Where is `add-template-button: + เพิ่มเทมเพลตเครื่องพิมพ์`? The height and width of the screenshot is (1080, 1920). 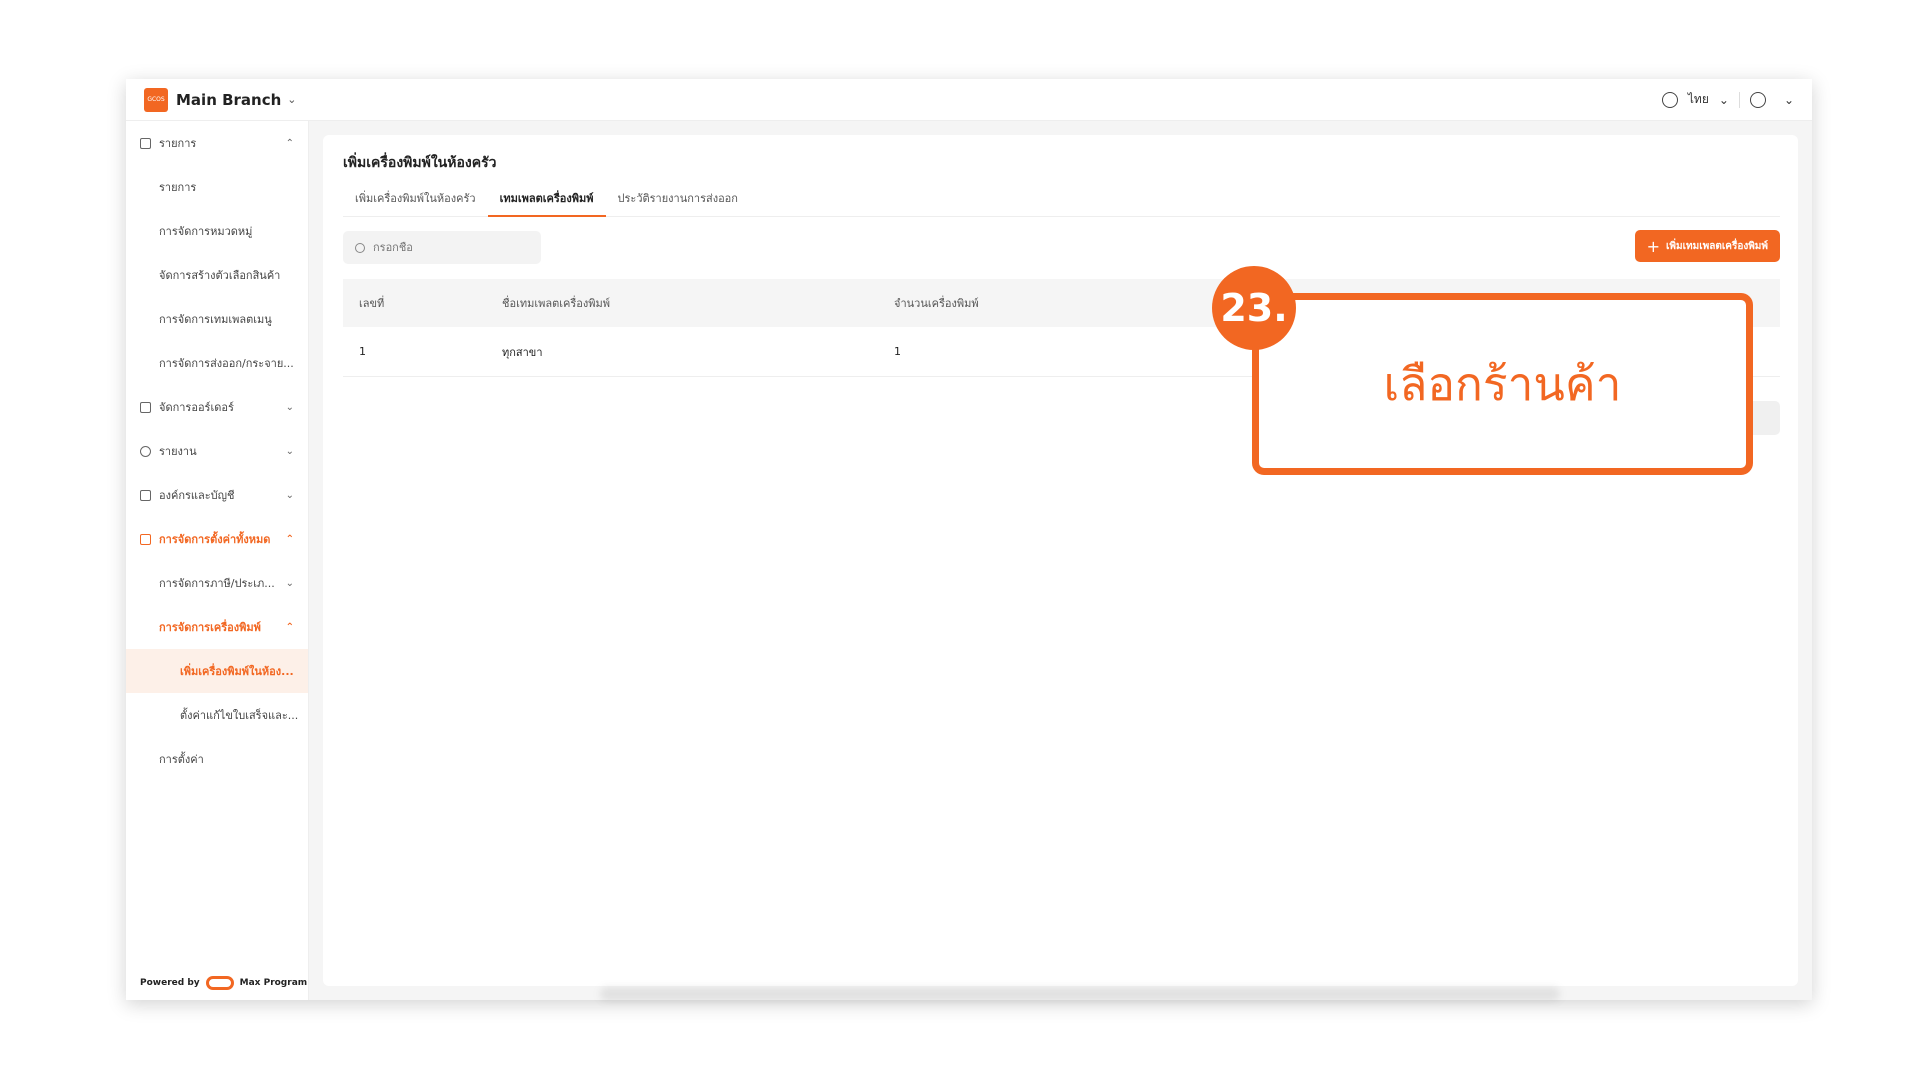
add-template-button: + เพิ่มเทมเพลตเครื่องพิมพ์ is located at coordinates (1707, 246).